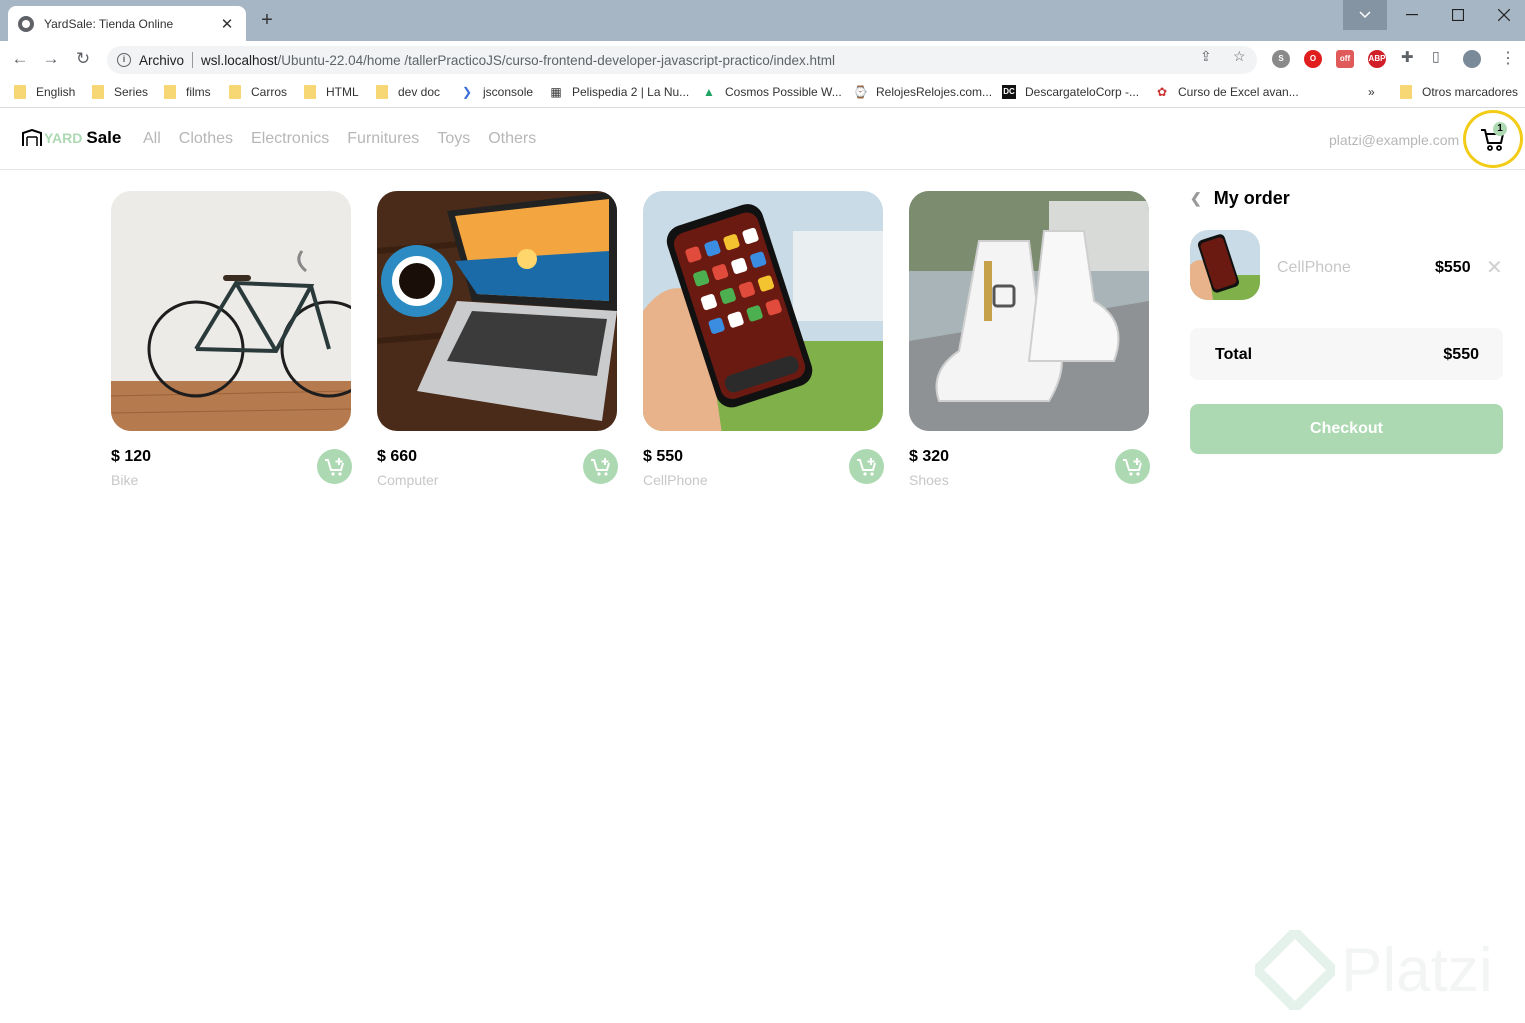  What do you see at coordinates (1225, 265) in the screenshot?
I see `order-item-thumbnail` at bounding box center [1225, 265].